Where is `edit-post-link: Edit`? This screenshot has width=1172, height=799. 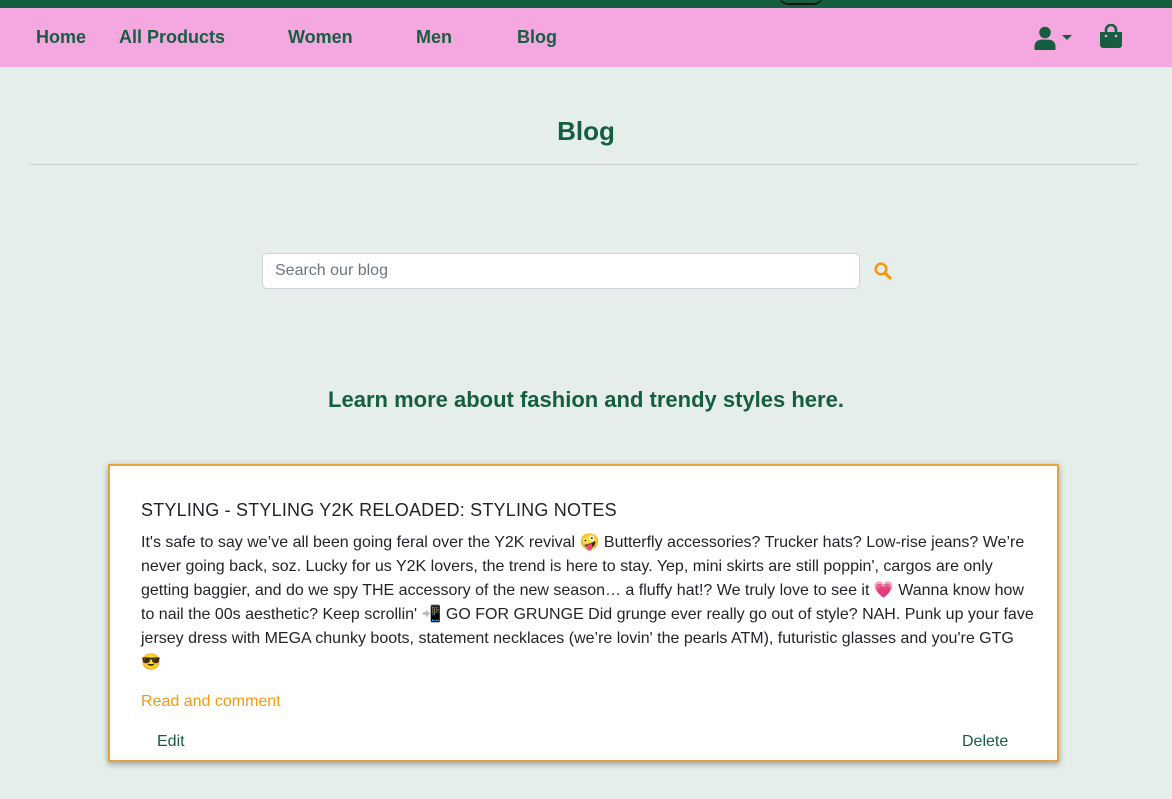 edit-post-link: Edit is located at coordinates (171, 742).